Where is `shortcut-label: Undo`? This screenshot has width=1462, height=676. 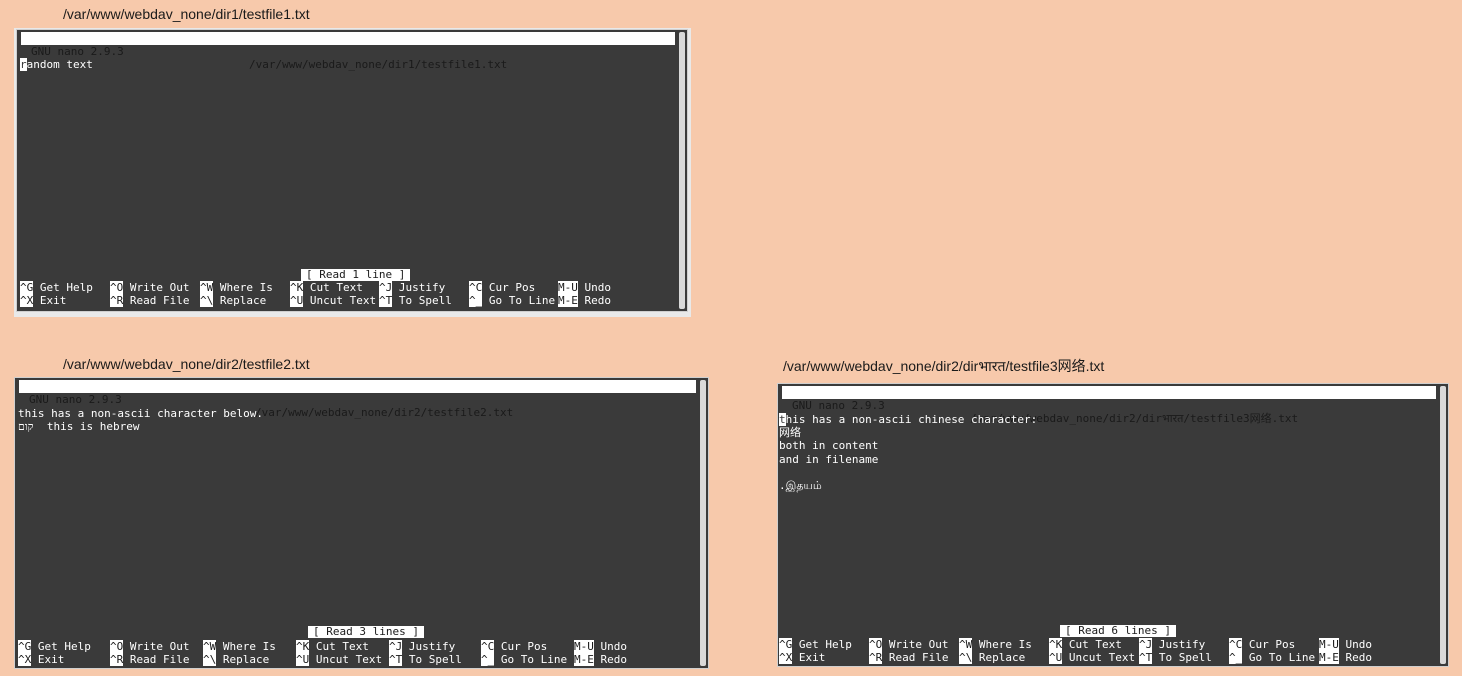 shortcut-label: Undo is located at coordinates (1359, 644).